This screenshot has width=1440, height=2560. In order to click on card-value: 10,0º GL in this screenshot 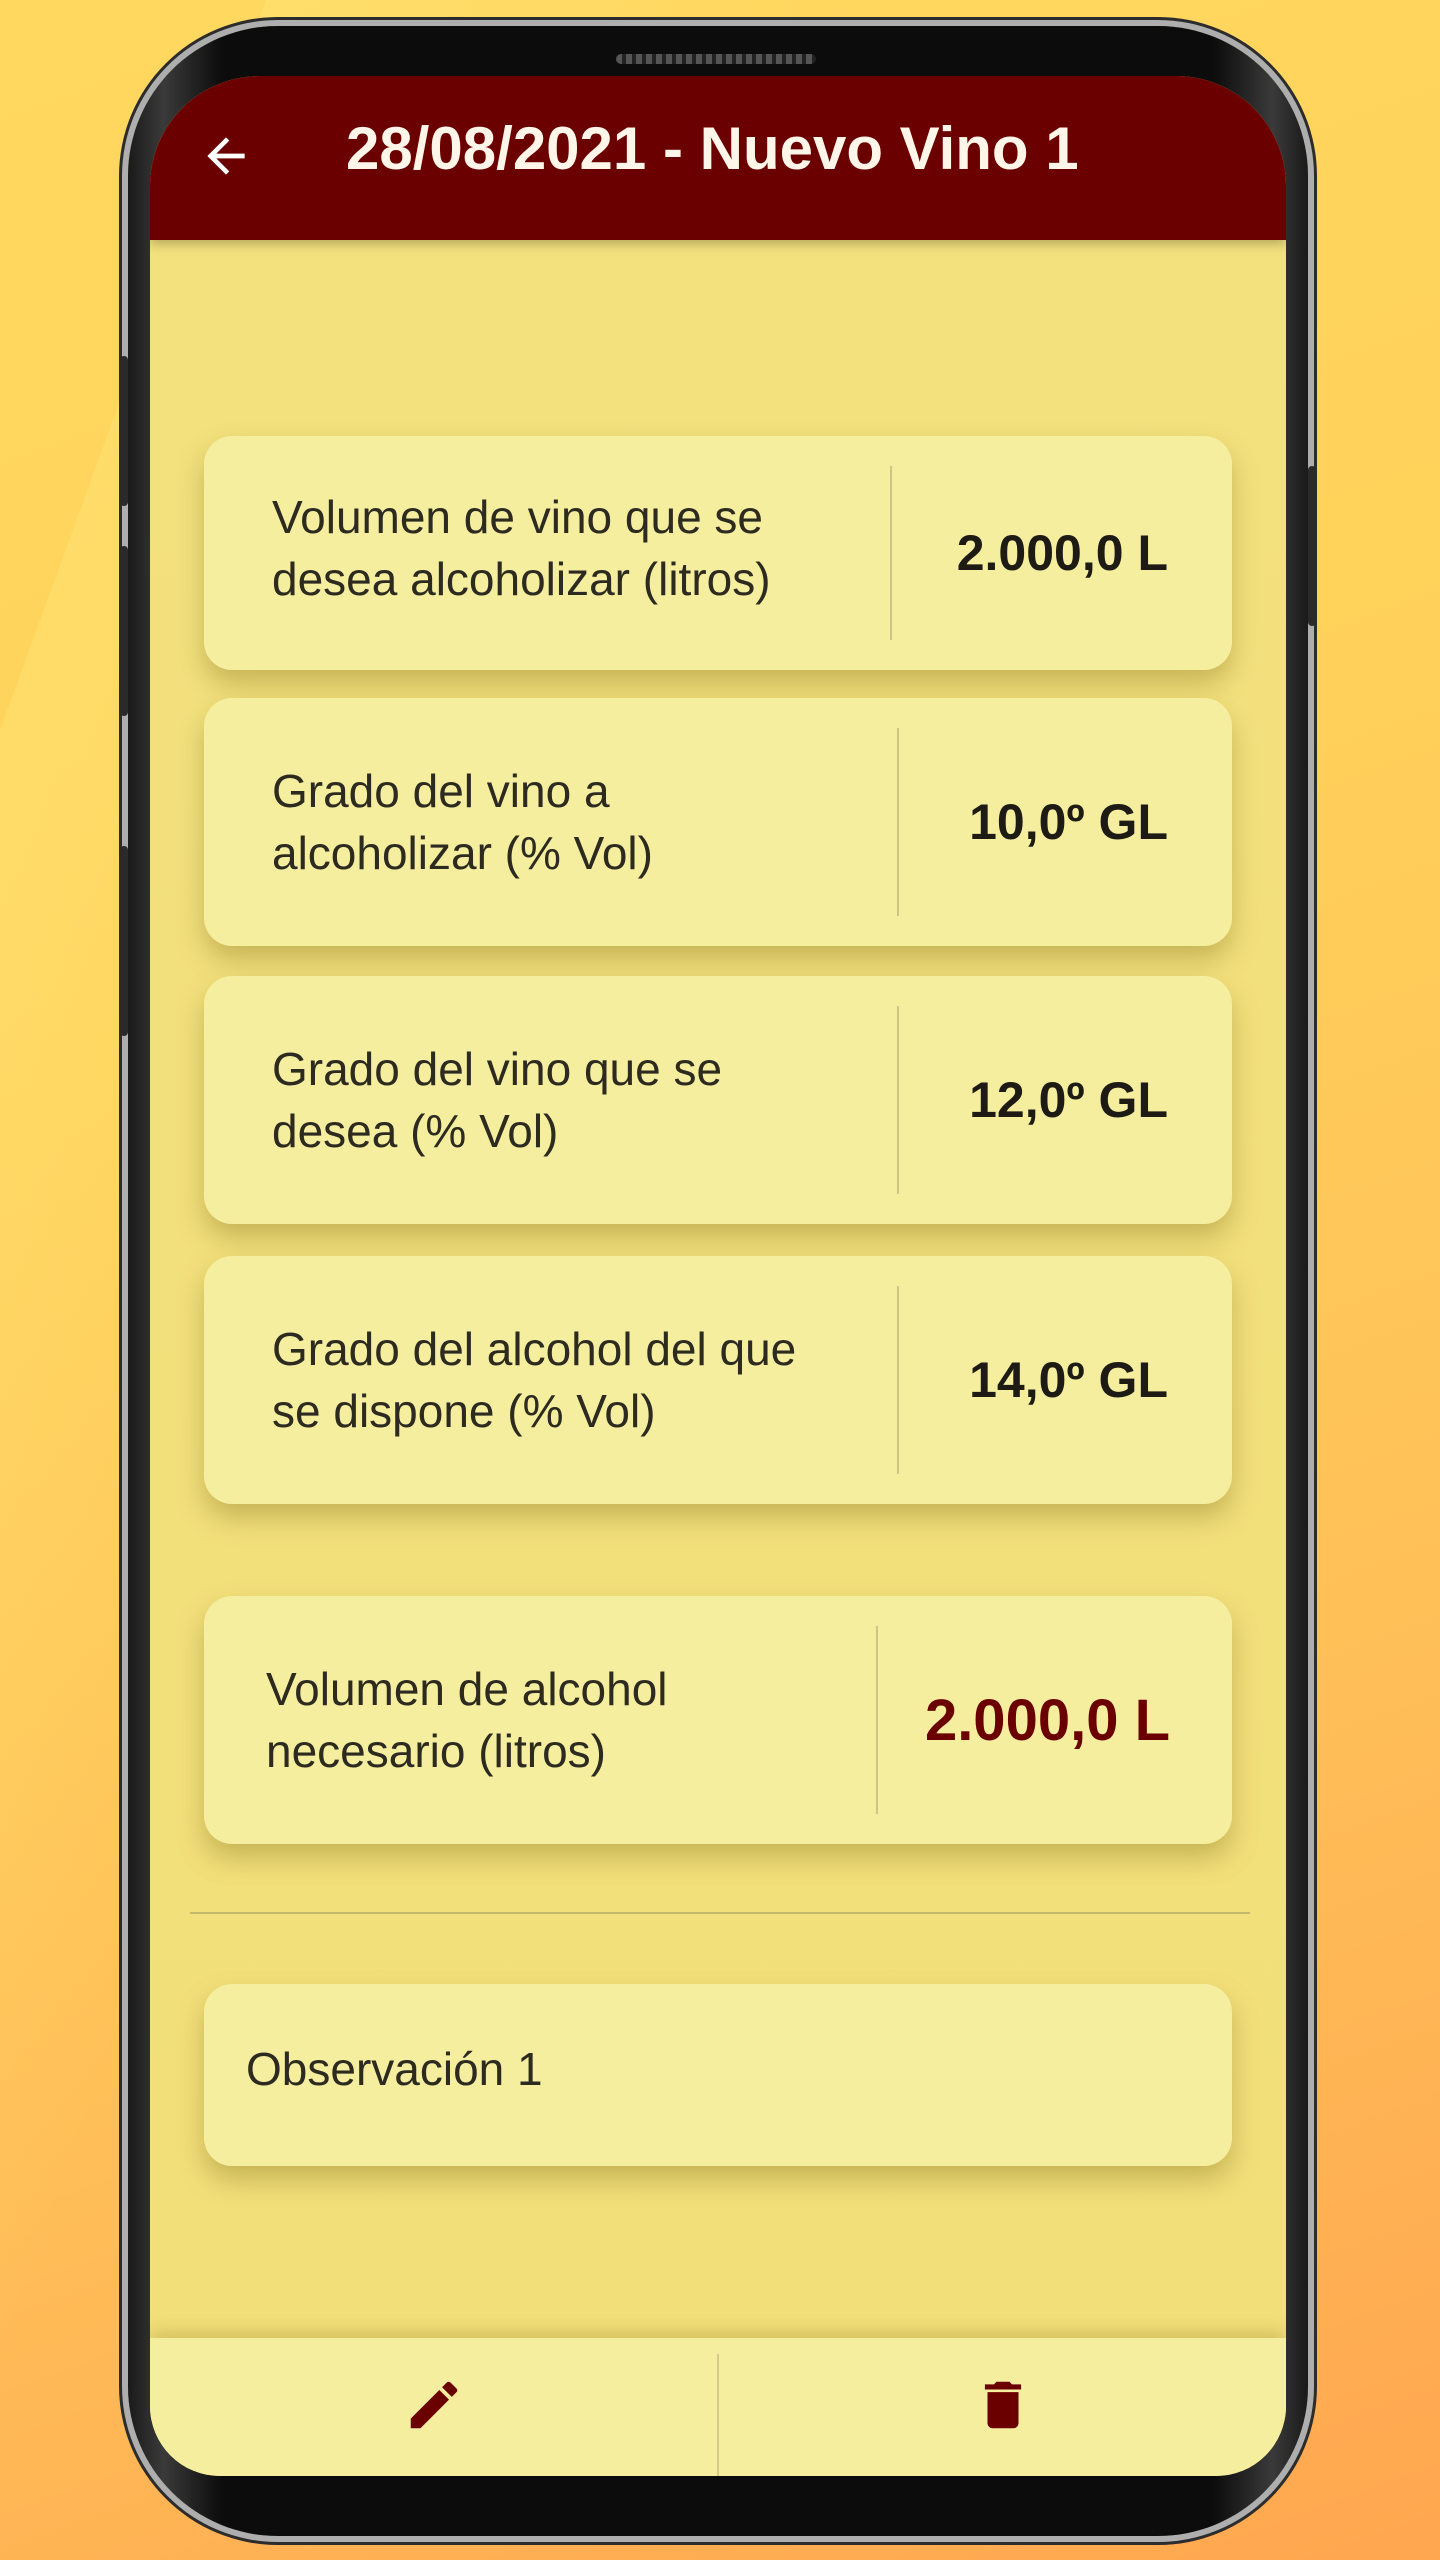, I will do `click(1068, 822)`.